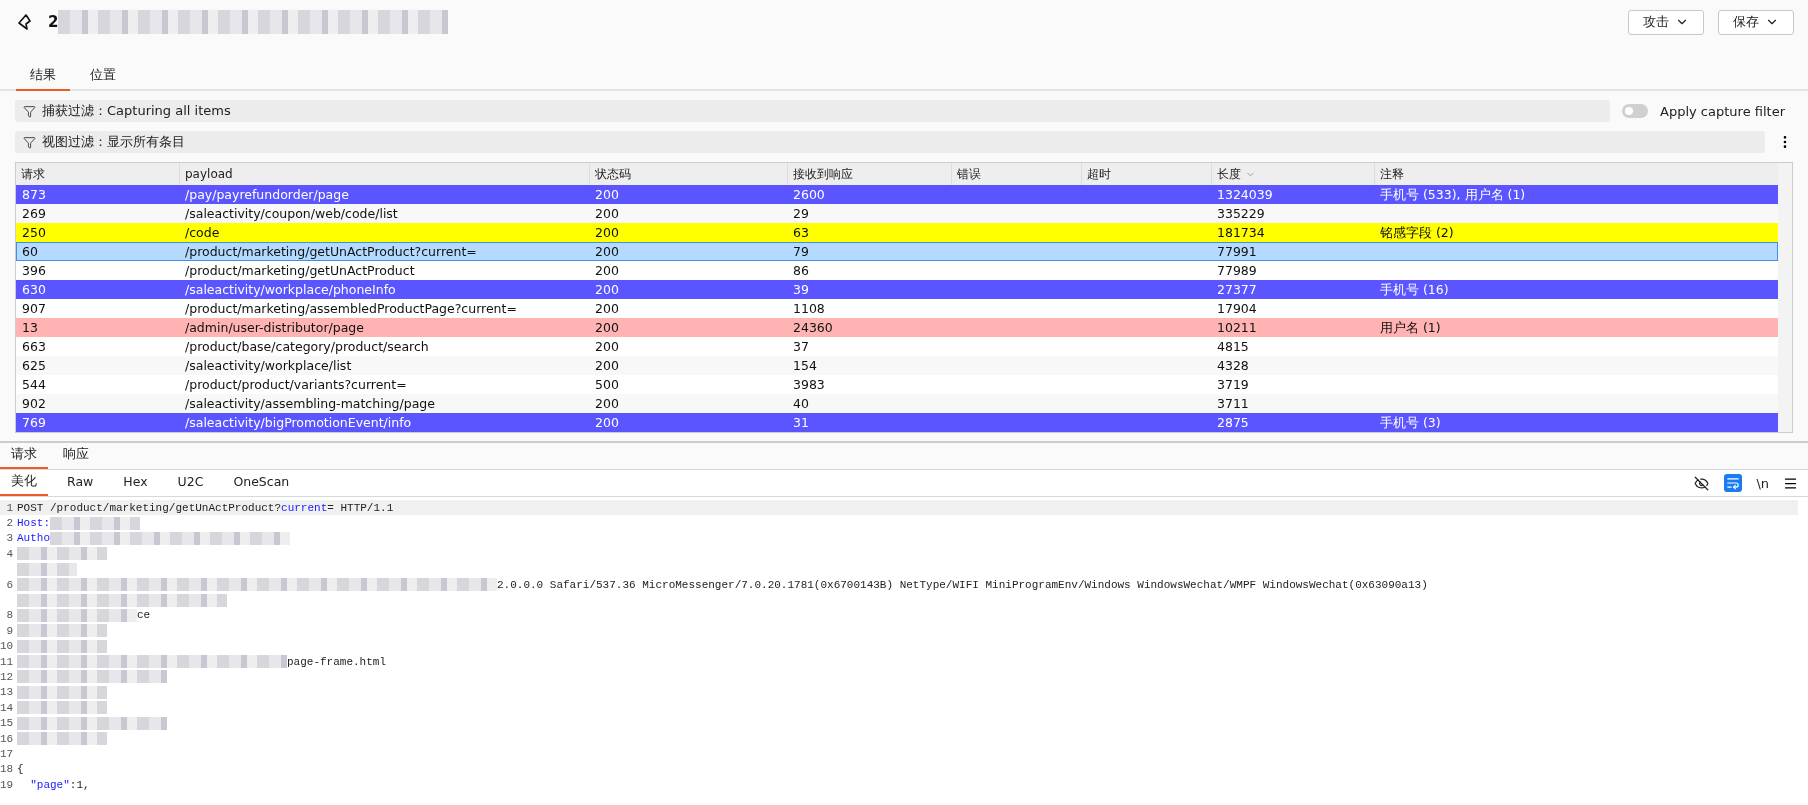 The image size is (1808, 805). Describe the element at coordinates (1410, 327) in the screenshot. I see `table-cell: 用户名 (1)` at that location.